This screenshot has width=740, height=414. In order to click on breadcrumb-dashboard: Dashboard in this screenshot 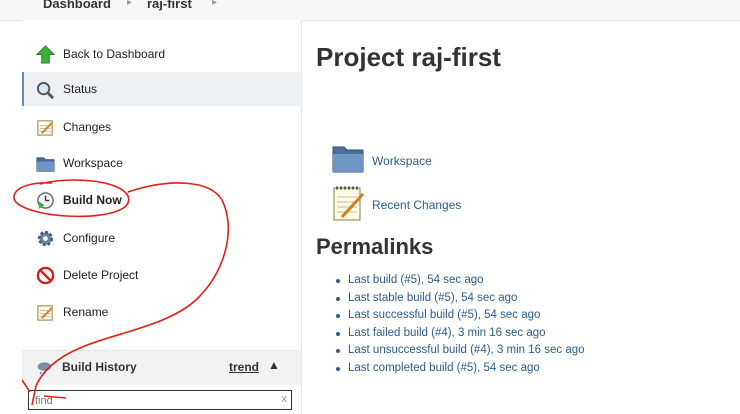, I will do `click(77, 5)`.